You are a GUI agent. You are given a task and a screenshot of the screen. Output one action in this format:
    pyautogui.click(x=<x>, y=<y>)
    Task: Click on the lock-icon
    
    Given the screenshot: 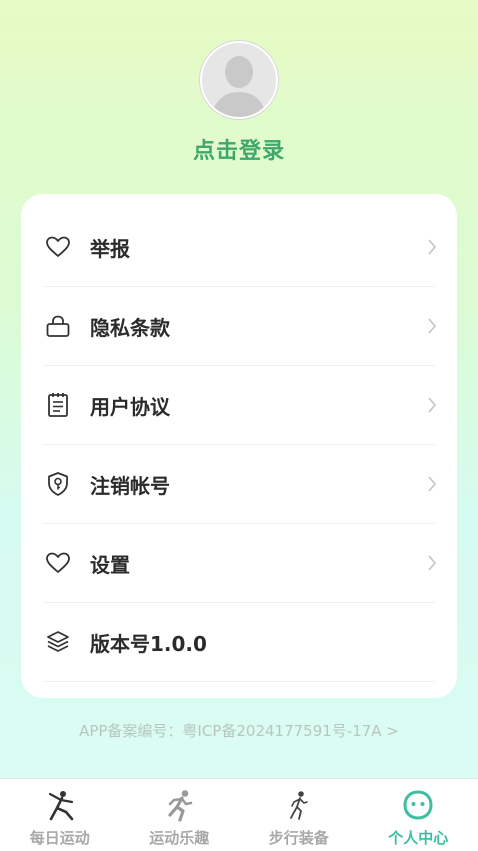 What is the action you would take?
    pyautogui.click(x=58, y=326)
    